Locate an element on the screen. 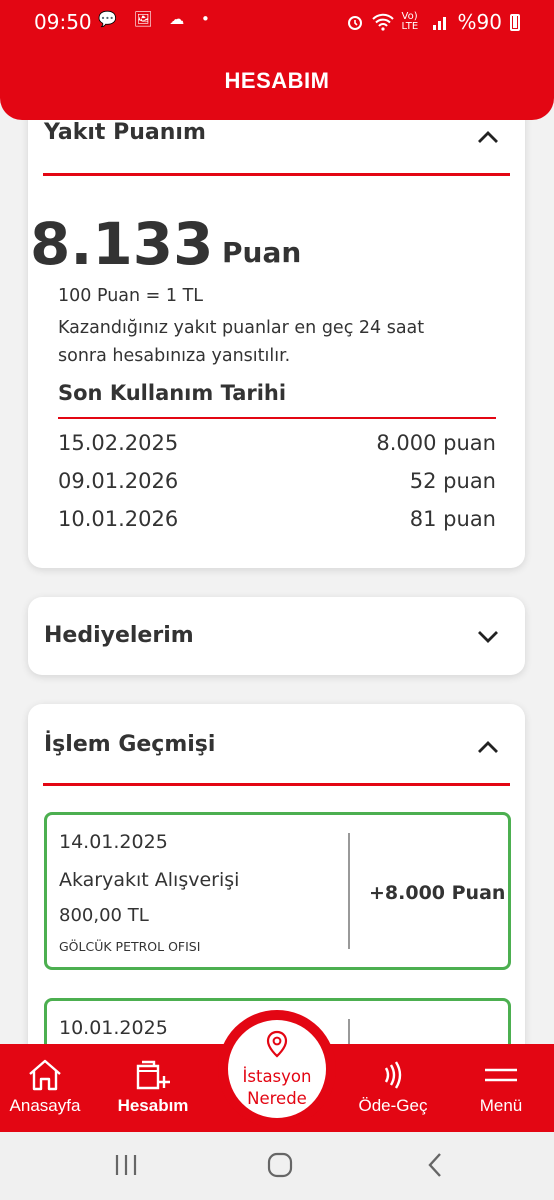  nav-pay: Öde-Geç is located at coordinates (393, 1088).